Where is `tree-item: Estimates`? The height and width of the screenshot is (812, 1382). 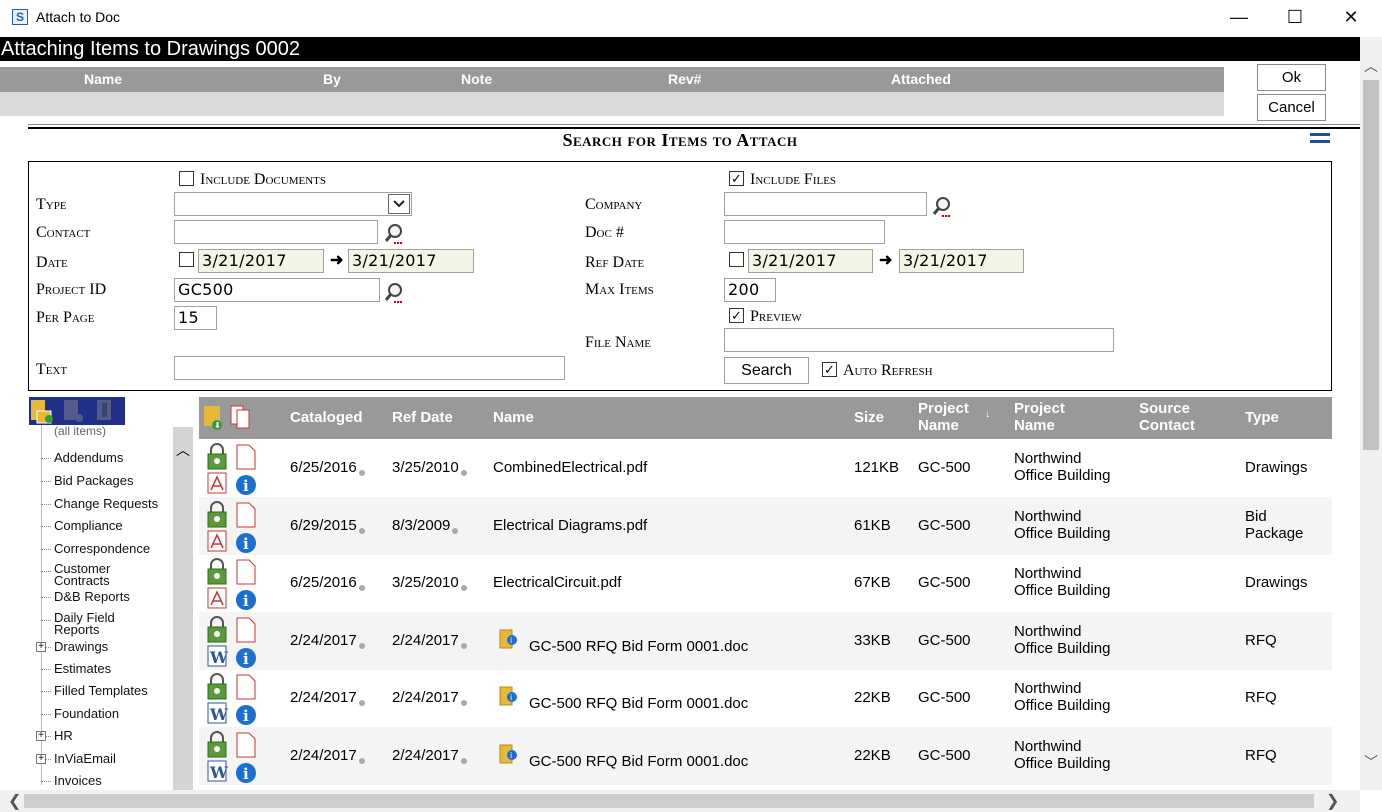 tree-item: Estimates is located at coordinates (82, 668).